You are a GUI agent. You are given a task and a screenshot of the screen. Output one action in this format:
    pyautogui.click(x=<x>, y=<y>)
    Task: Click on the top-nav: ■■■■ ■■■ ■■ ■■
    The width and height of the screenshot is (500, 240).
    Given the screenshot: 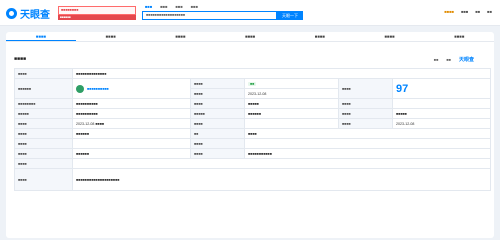 What is the action you would take?
    pyautogui.click(x=468, y=11)
    